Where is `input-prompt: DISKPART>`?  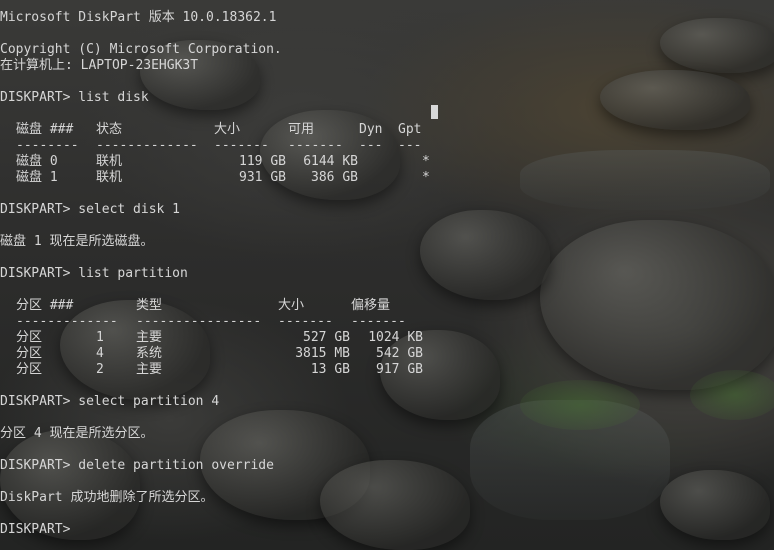 input-prompt: DISKPART> is located at coordinates (35, 530).